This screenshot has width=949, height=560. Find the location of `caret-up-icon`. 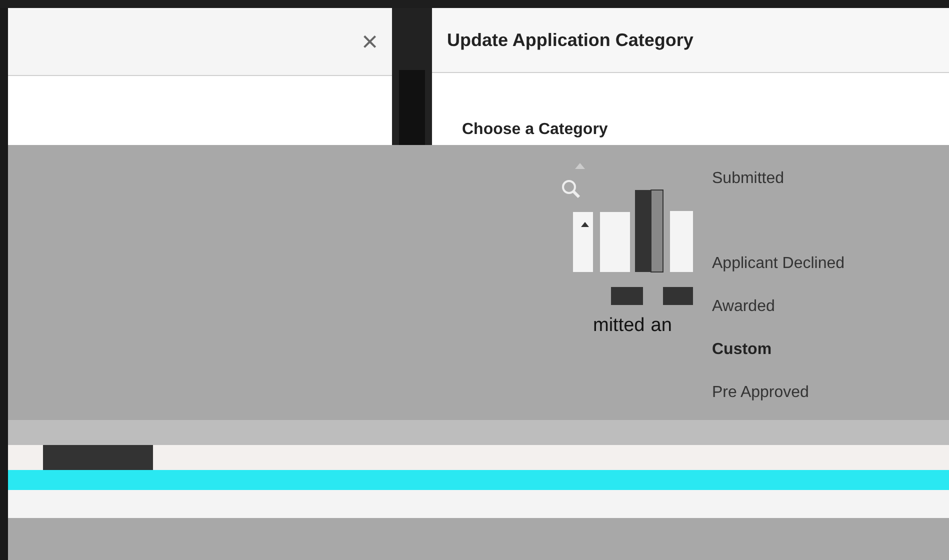

caret-up-icon is located at coordinates (580, 166).